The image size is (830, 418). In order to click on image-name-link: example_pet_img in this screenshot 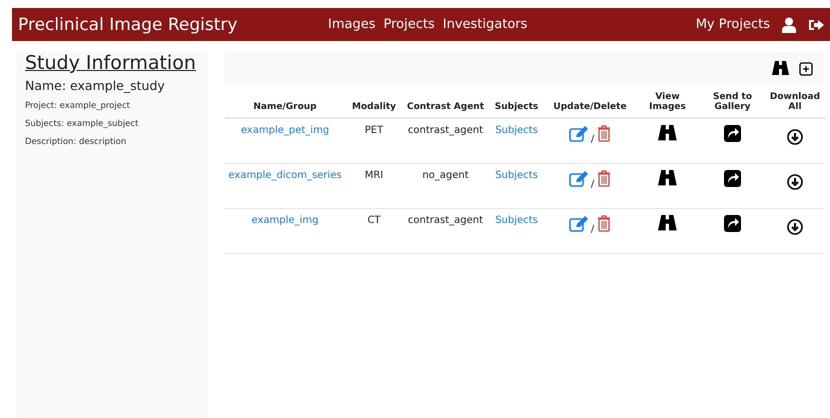, I will do `click(285, 130)`.